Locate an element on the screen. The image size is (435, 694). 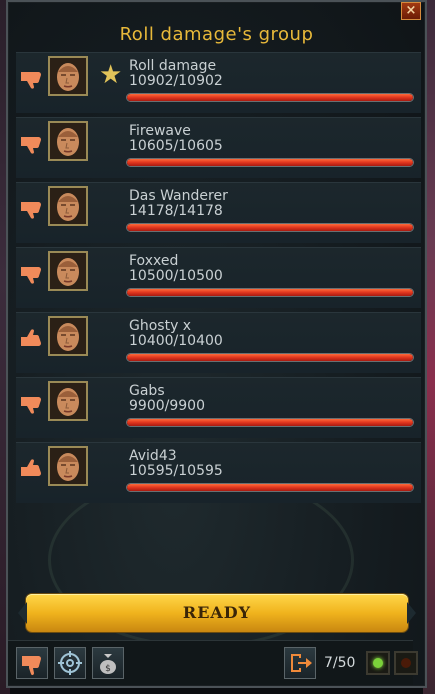
member-name: Foxxed is located at coordinates (154, 261).